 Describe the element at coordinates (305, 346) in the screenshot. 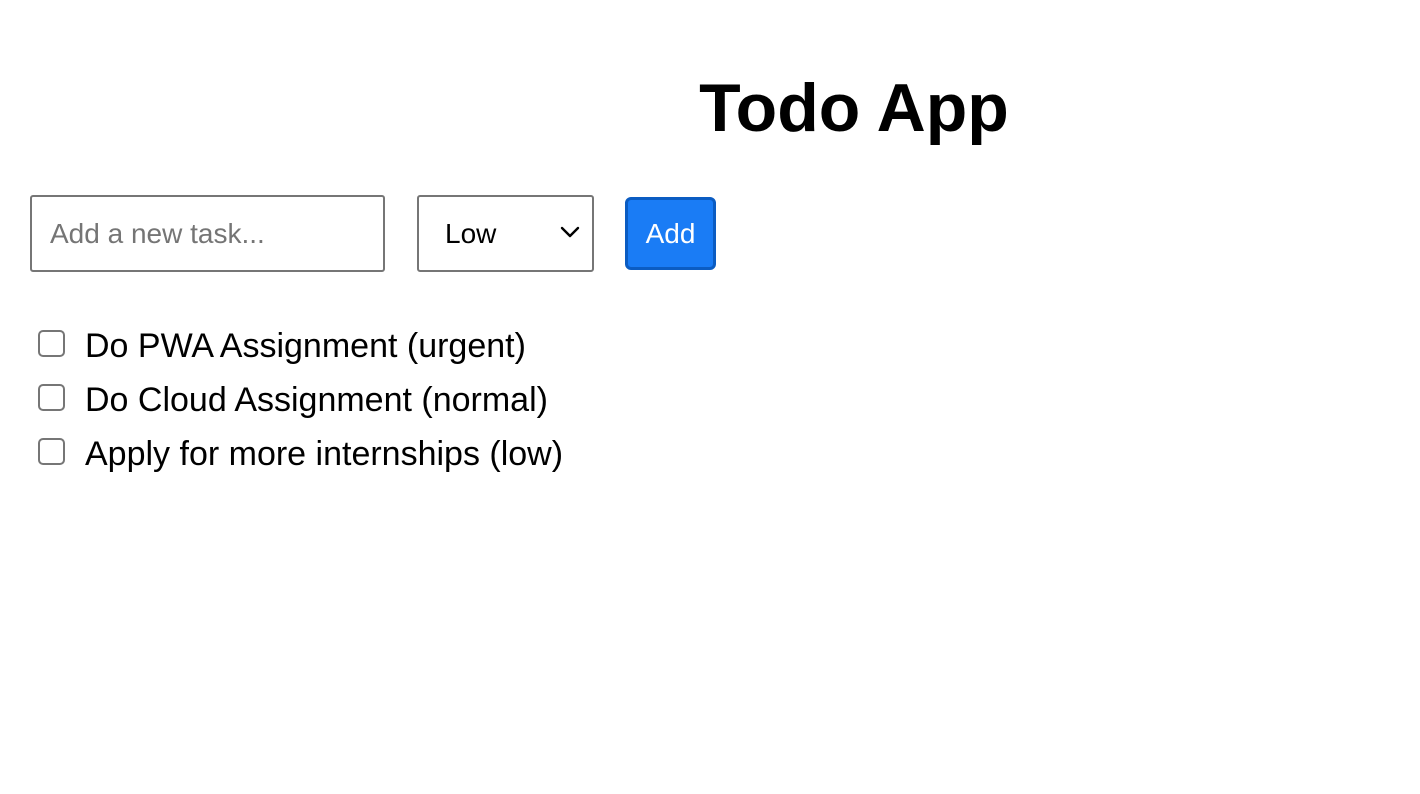

I see `todo-text: Do PWA Assignment (urgent)` at that location.